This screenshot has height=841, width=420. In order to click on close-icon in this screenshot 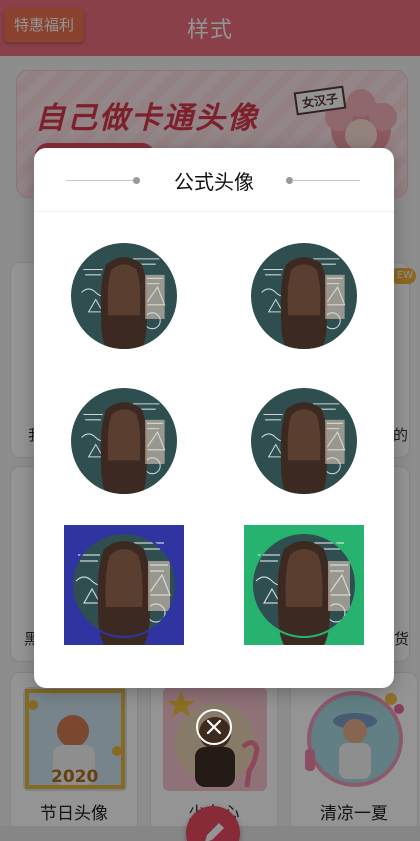, I will do `click(214, 727)`.